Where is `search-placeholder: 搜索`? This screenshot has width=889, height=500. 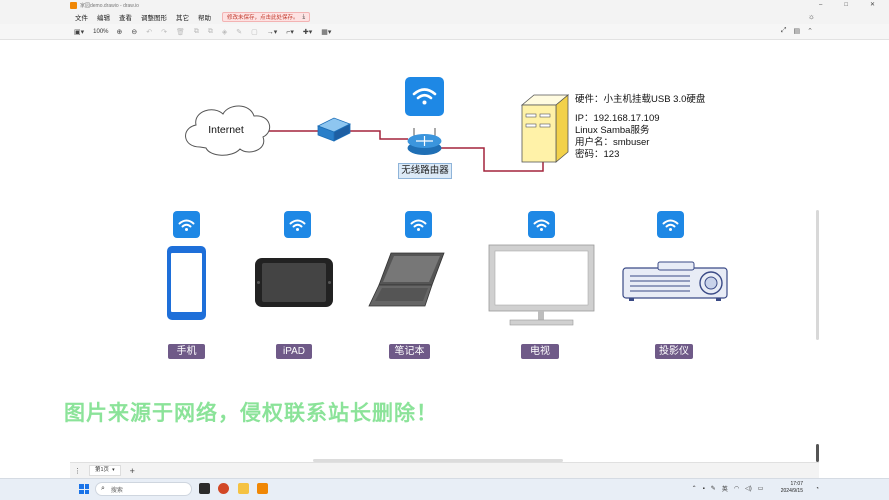
search-placeholder: 搜索 is located at coordinates (116, 490).